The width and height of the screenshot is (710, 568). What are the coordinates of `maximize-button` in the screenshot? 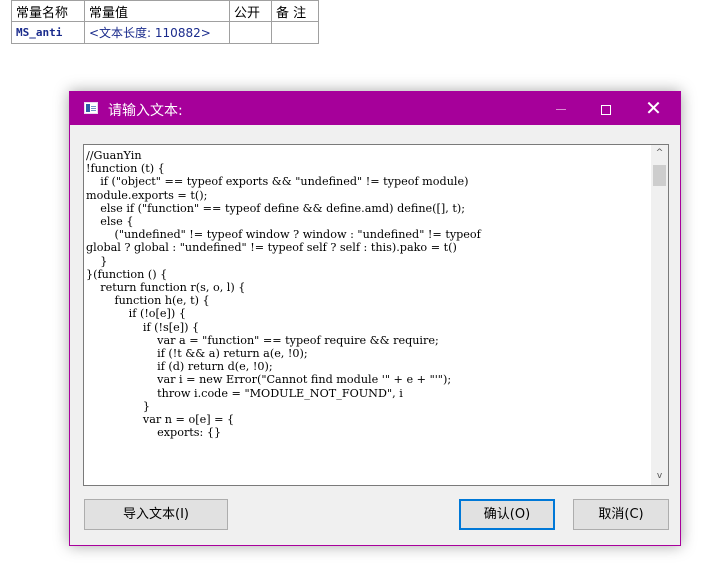 It's located at (605, 108).